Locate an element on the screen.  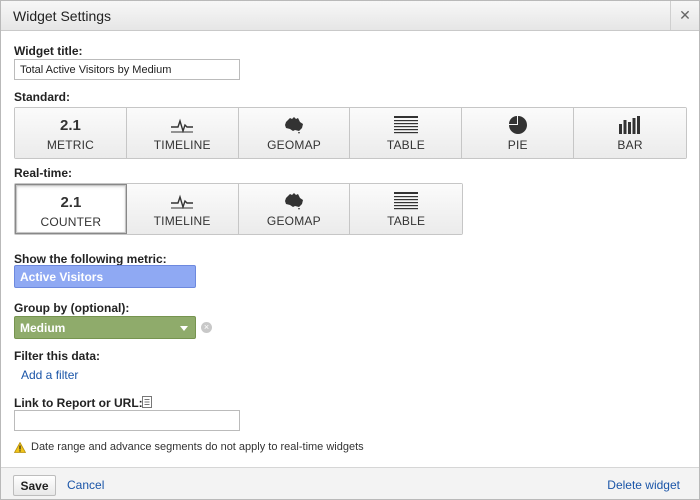
standard-bar-button: BAR is located at coordinates (630, 133).